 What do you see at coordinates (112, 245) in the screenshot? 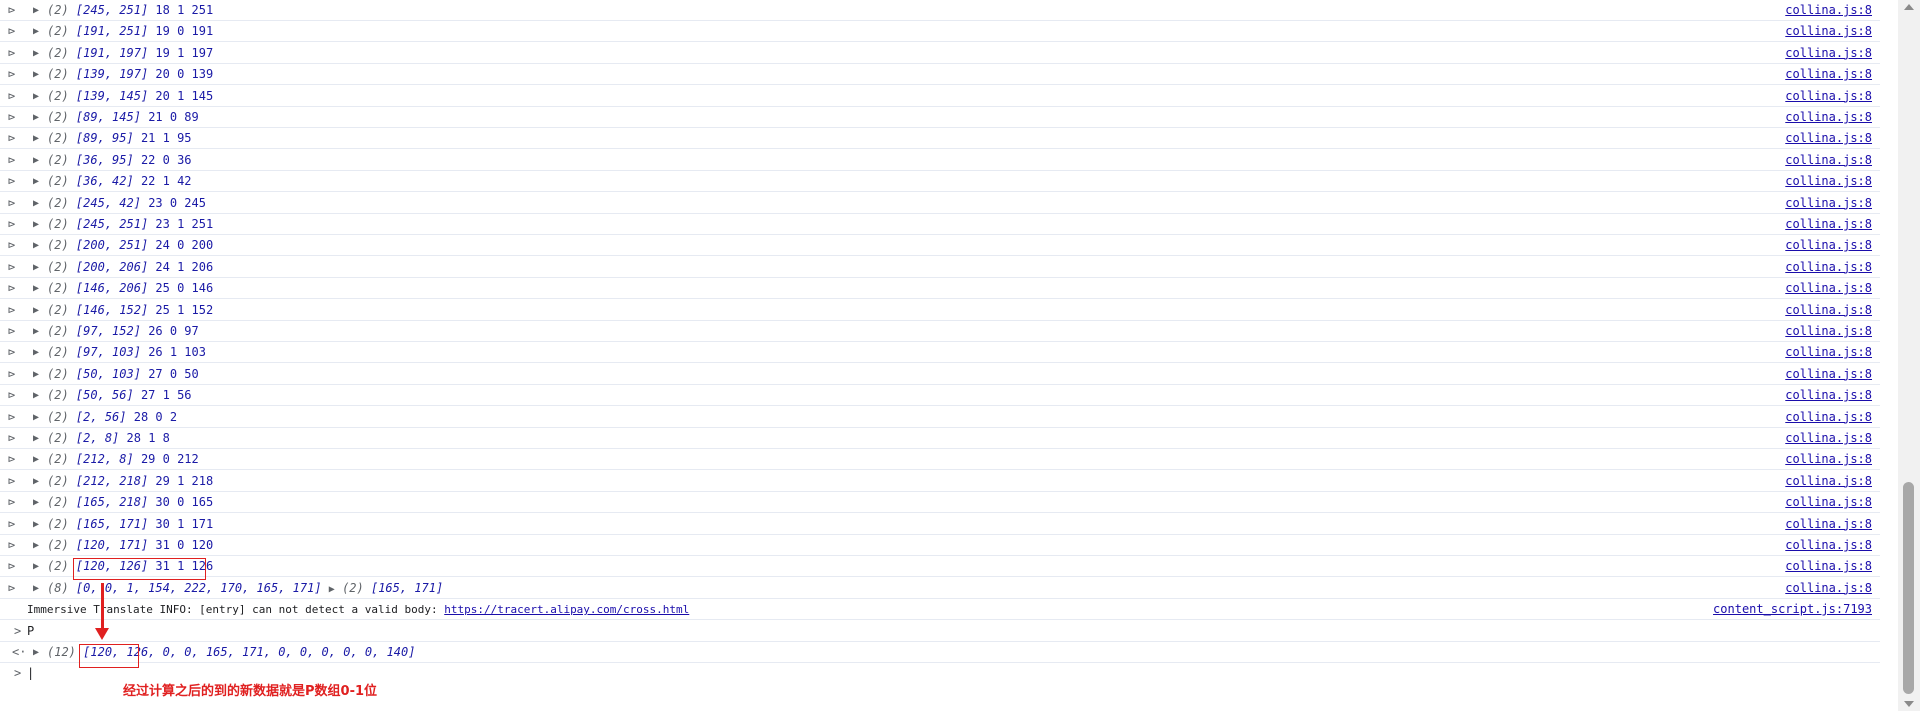
I see `array-preview: [200, 251]` at bounding box center [112, 245].